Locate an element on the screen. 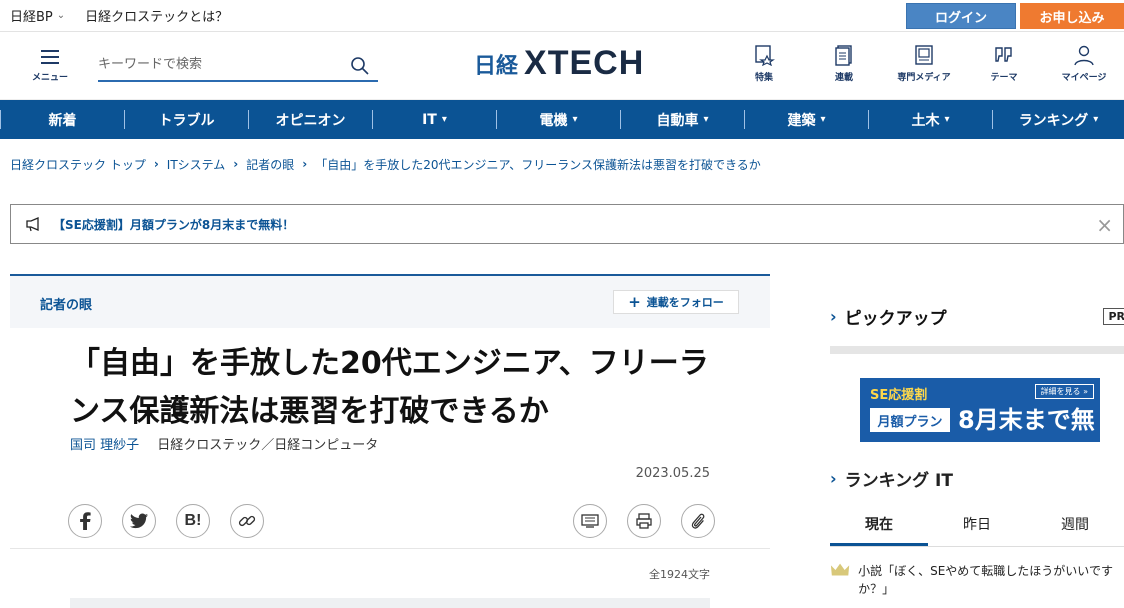 Image resolution: width=1124 pixels, height=608 pixels. article-tools is located at coordinates (644, 521).